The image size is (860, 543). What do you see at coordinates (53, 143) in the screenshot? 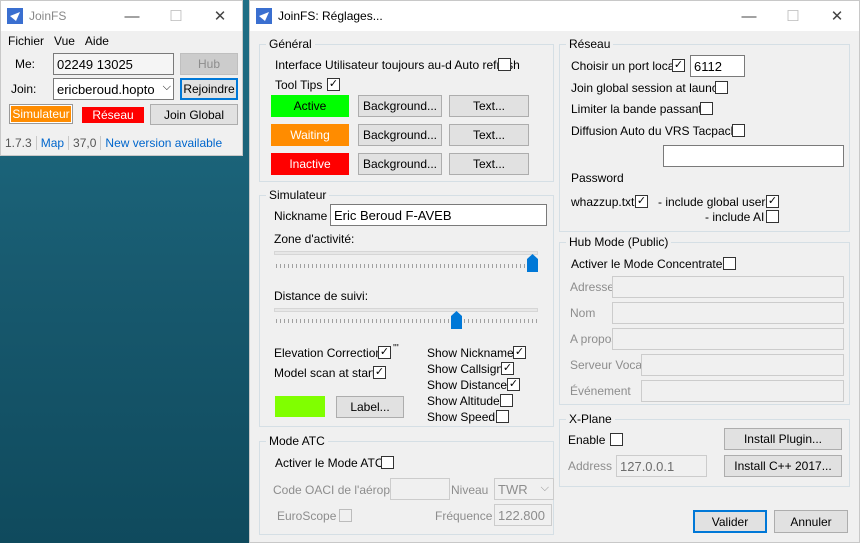
I see `map-link: Map` at bounding box center [53, 143].